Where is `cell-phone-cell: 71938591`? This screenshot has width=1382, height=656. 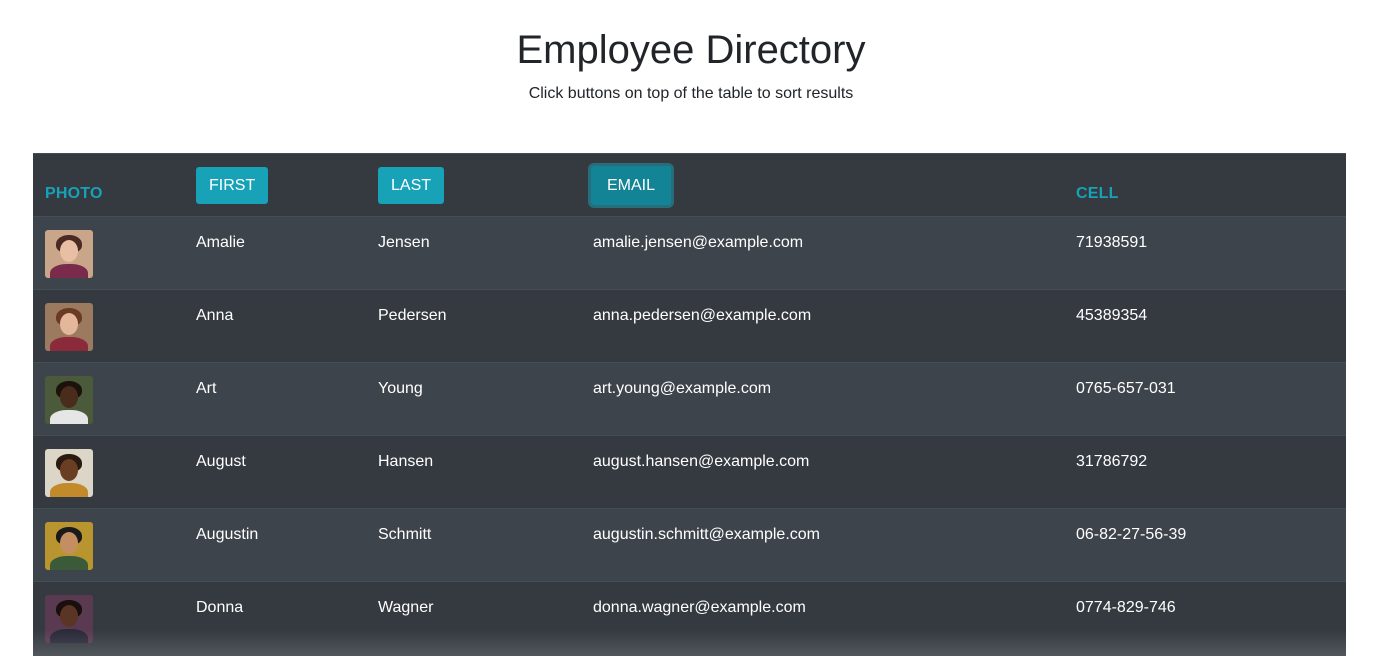 cell-phone-cell: 71938591 is located at coordinates (1112, 242).